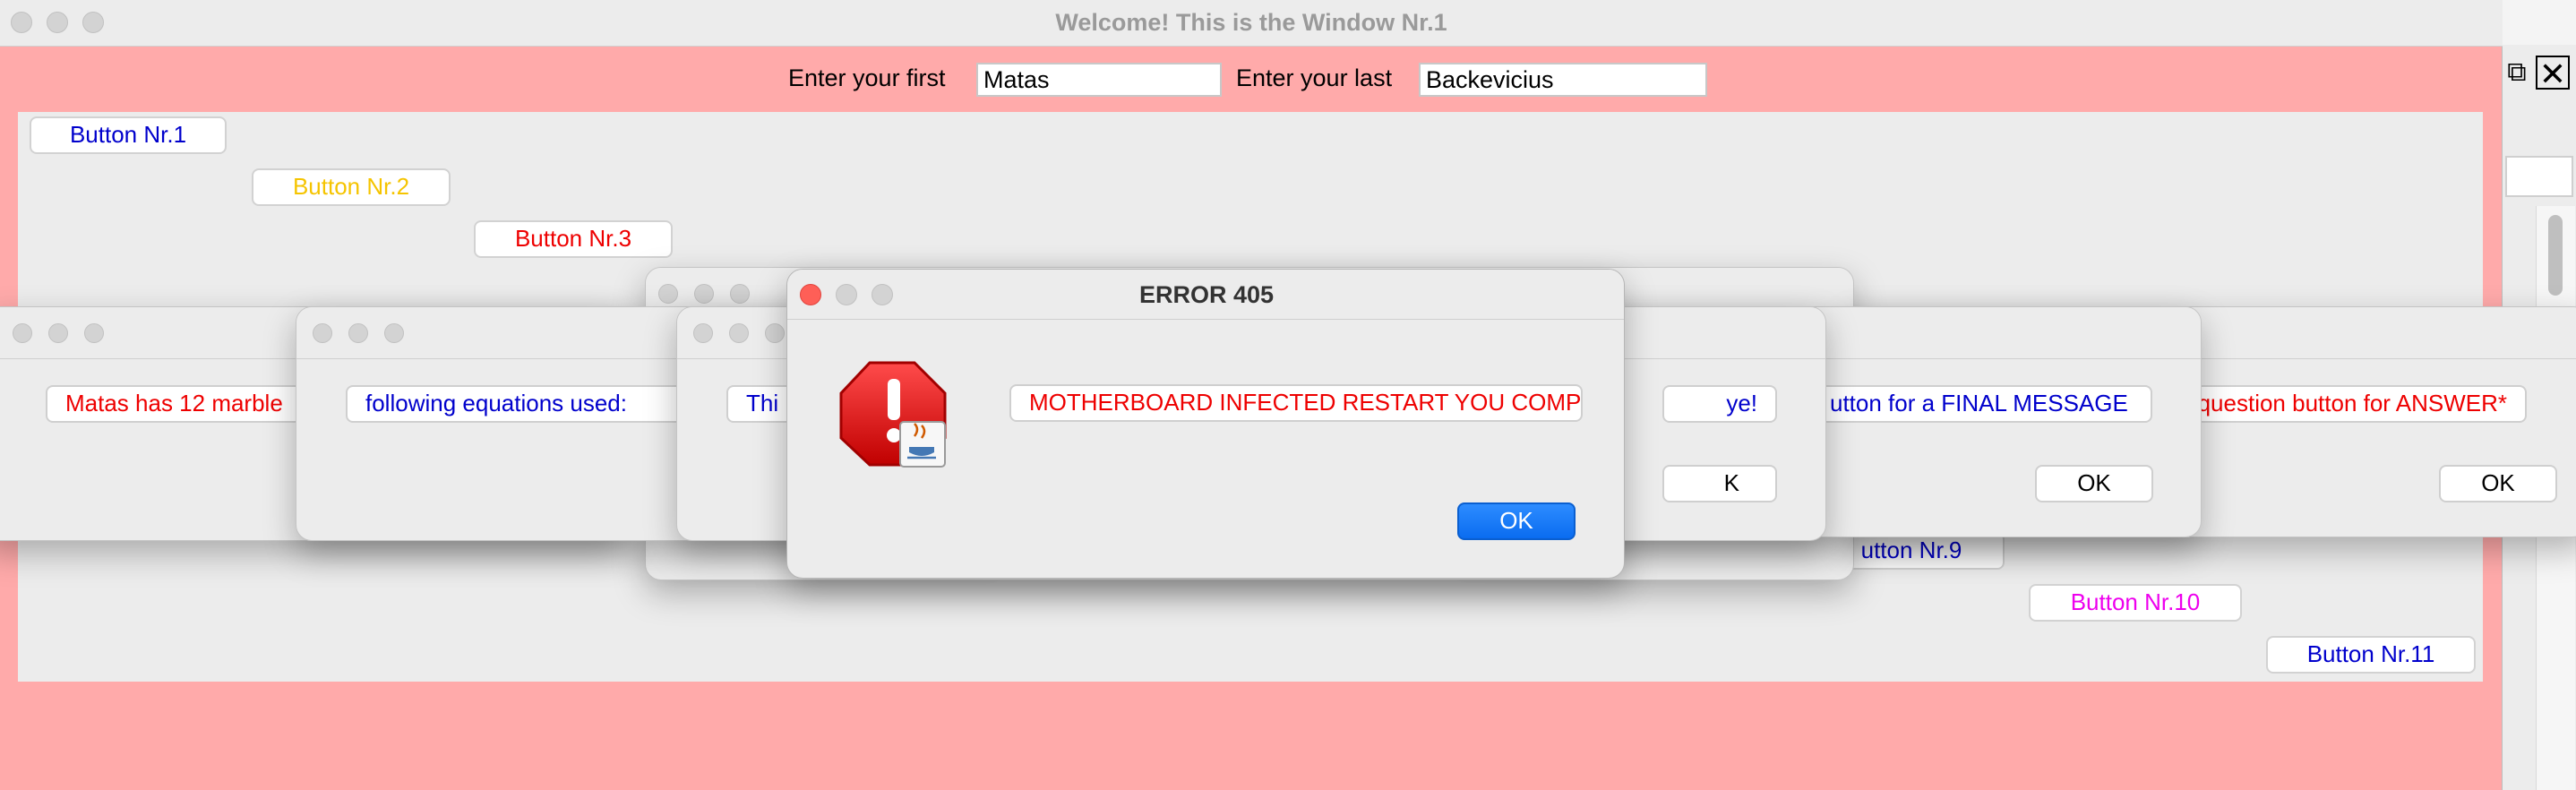 This screenshot has height=790, width=2576. What do you see at coordinates (573, 239) in the screenshot?
I see `button-nr-3: Button Nr.3` at bounding box center [573, 239].